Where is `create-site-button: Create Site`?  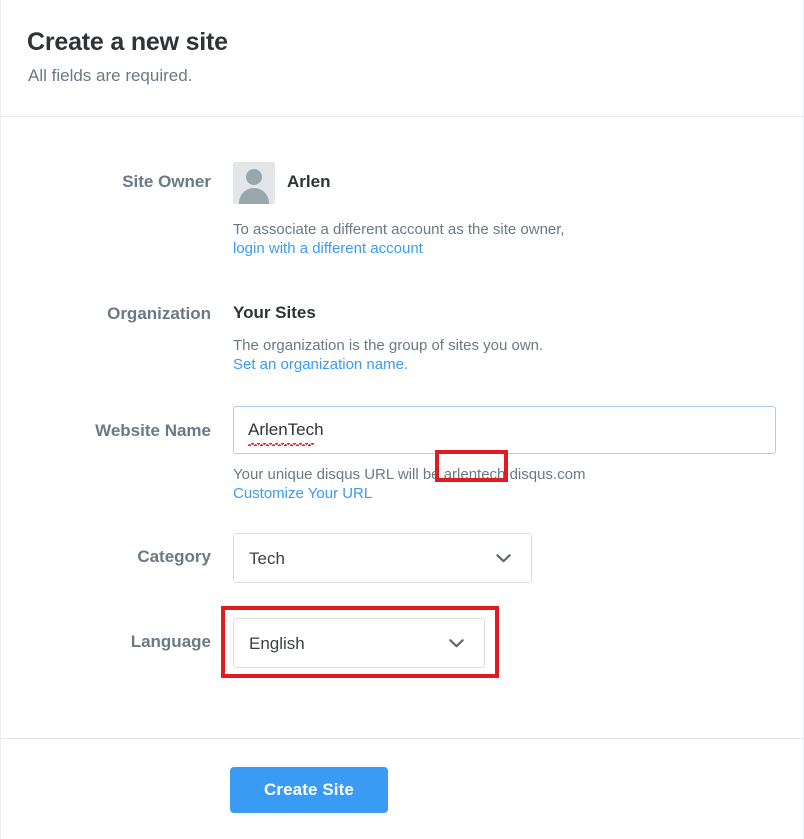
create-site-button: Create Site is located at coordinates (309, 790).